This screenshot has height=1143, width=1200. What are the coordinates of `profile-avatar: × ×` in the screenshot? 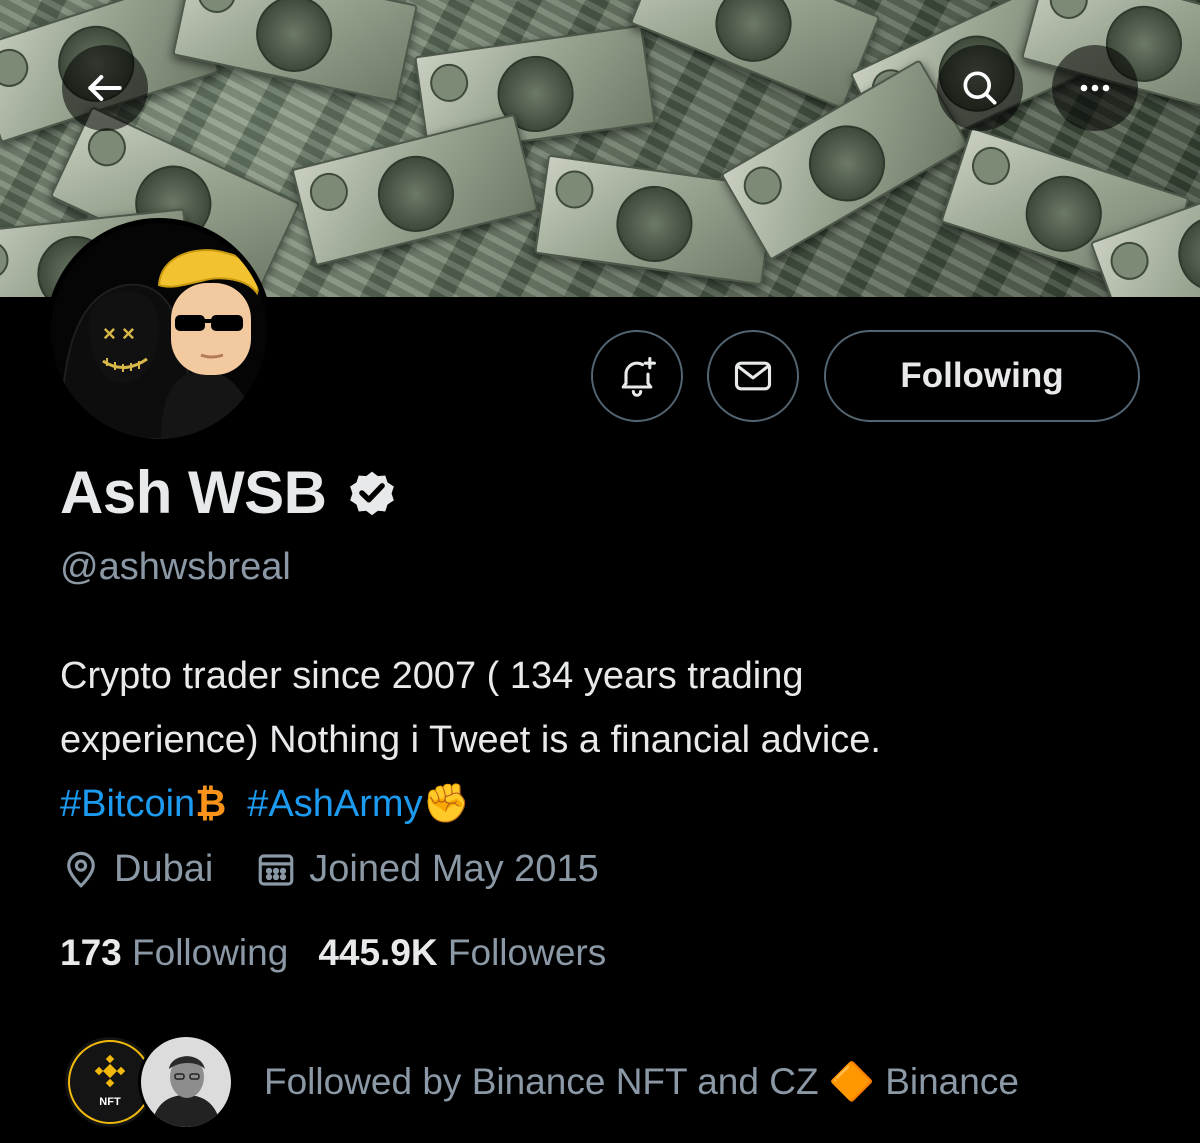 It's located at (159, 331).